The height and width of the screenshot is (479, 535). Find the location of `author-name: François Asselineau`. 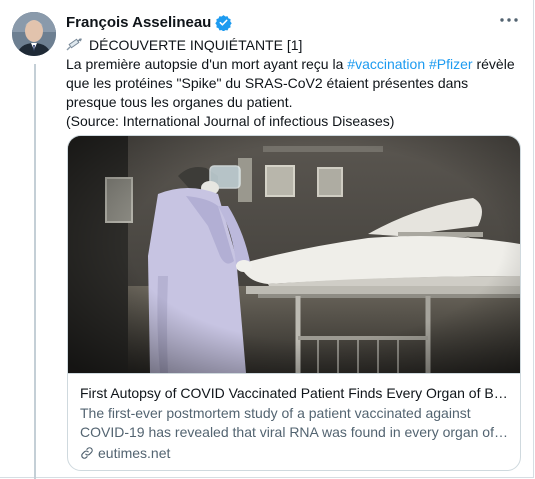

author-name: François Asselineau is located at coordinates (138, 22).